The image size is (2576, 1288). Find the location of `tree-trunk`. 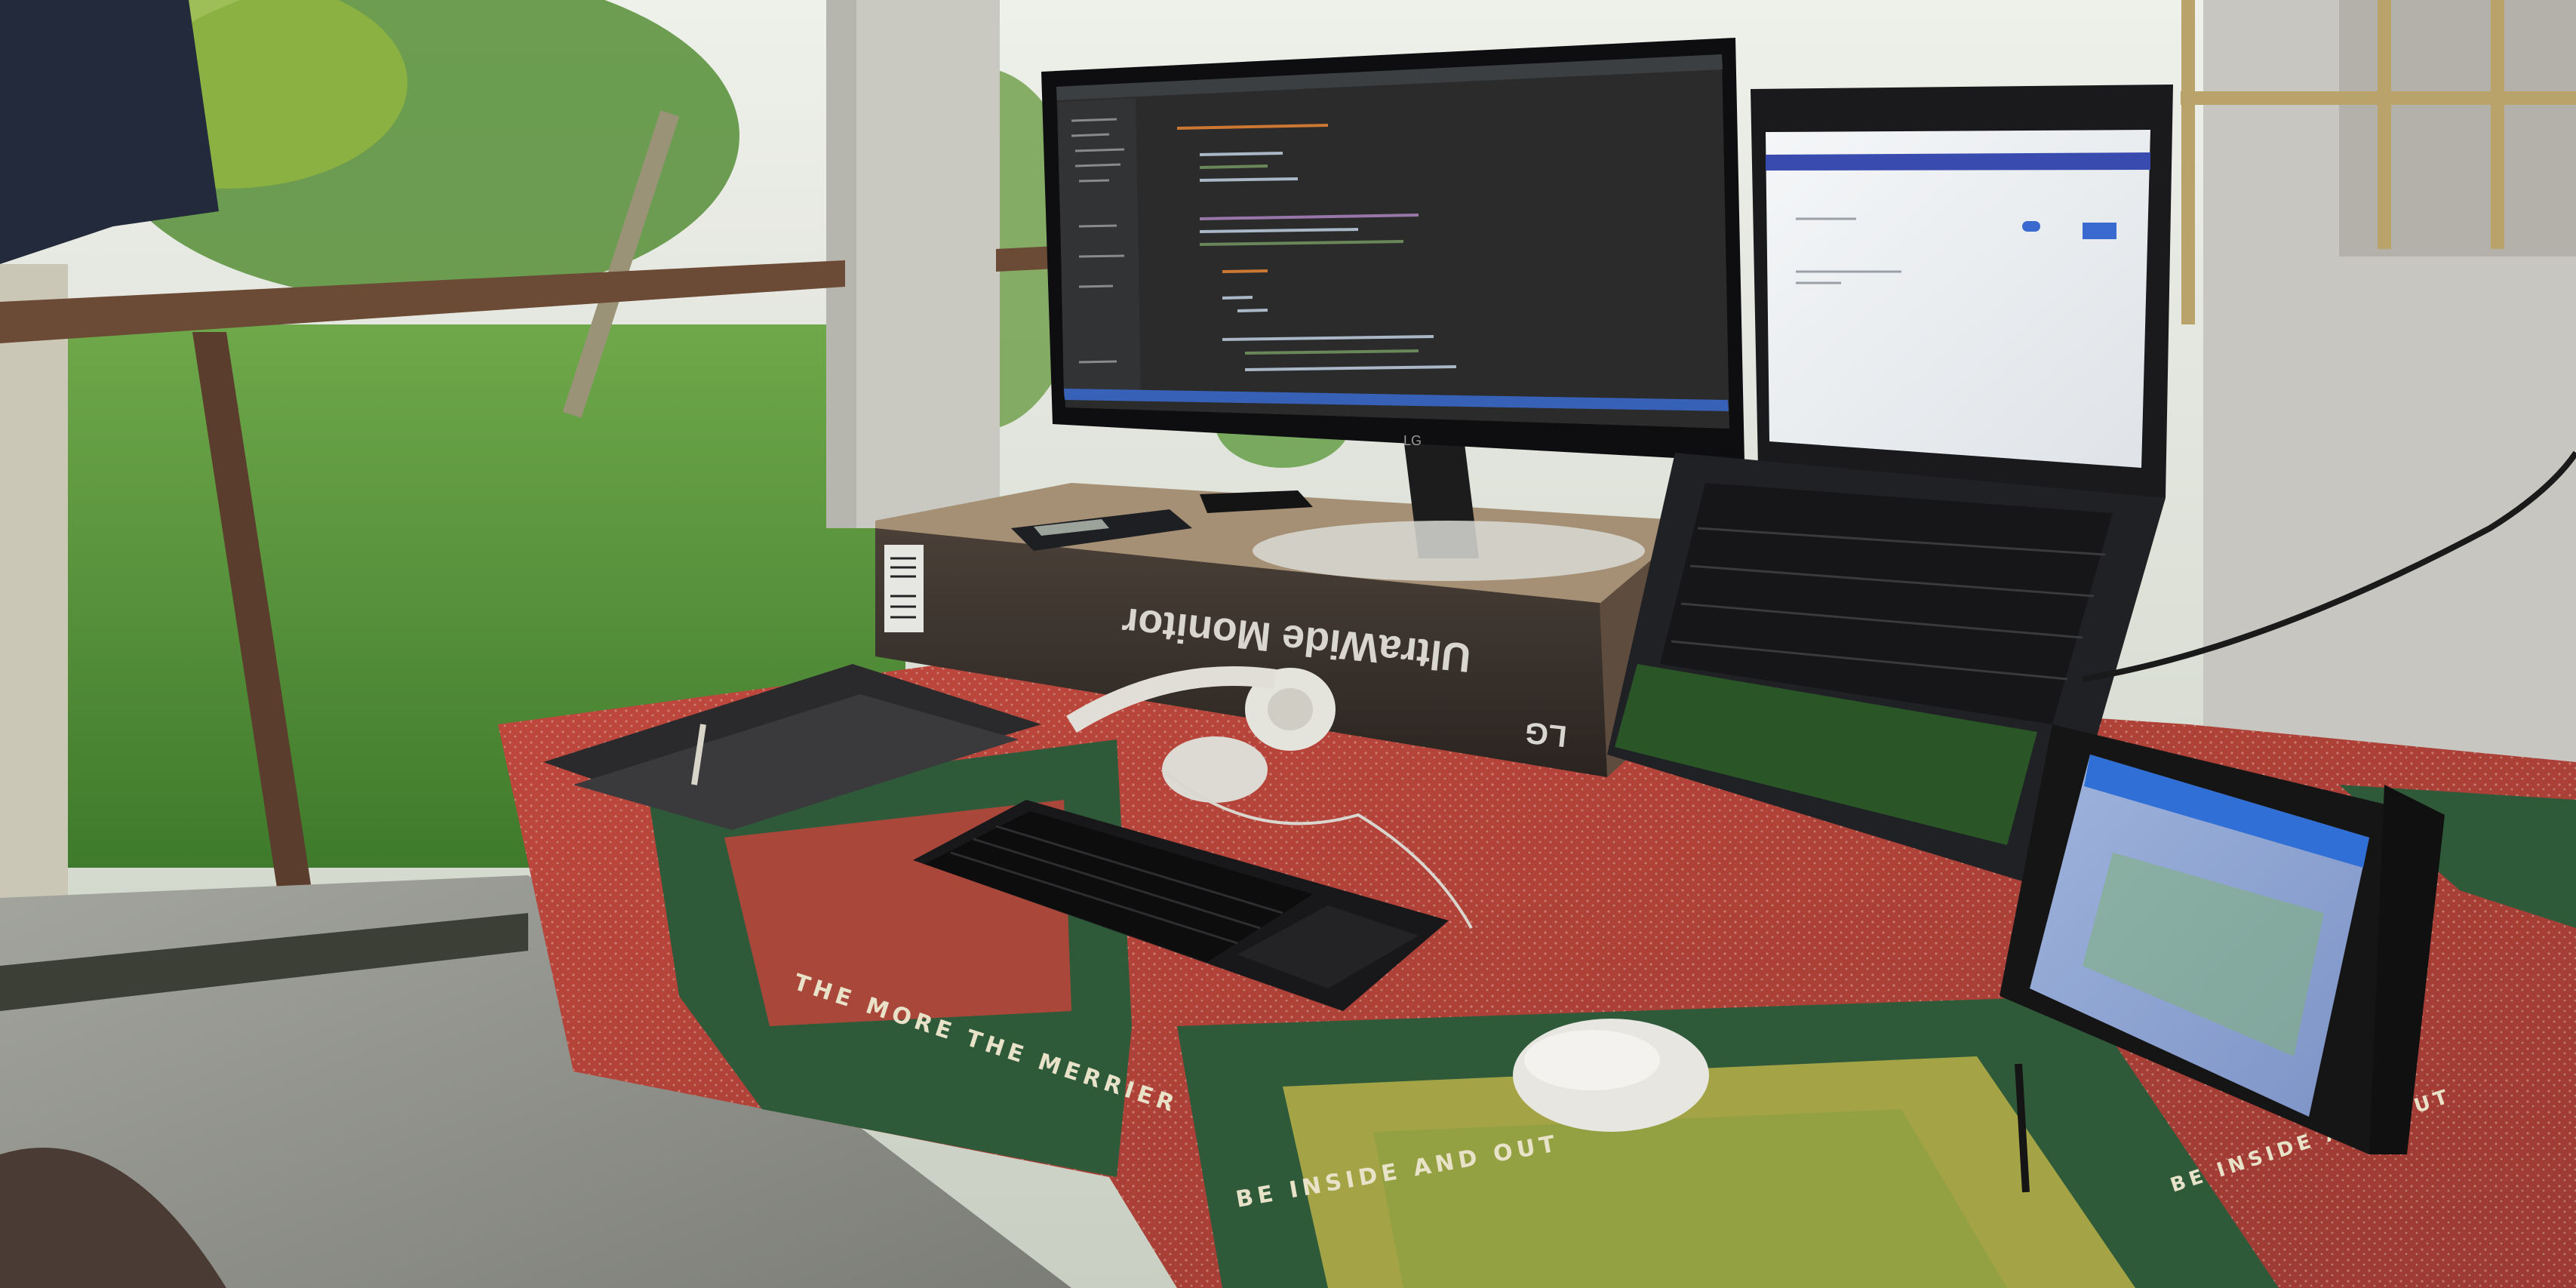

tree-trunk is located at coordinates (34, 596).